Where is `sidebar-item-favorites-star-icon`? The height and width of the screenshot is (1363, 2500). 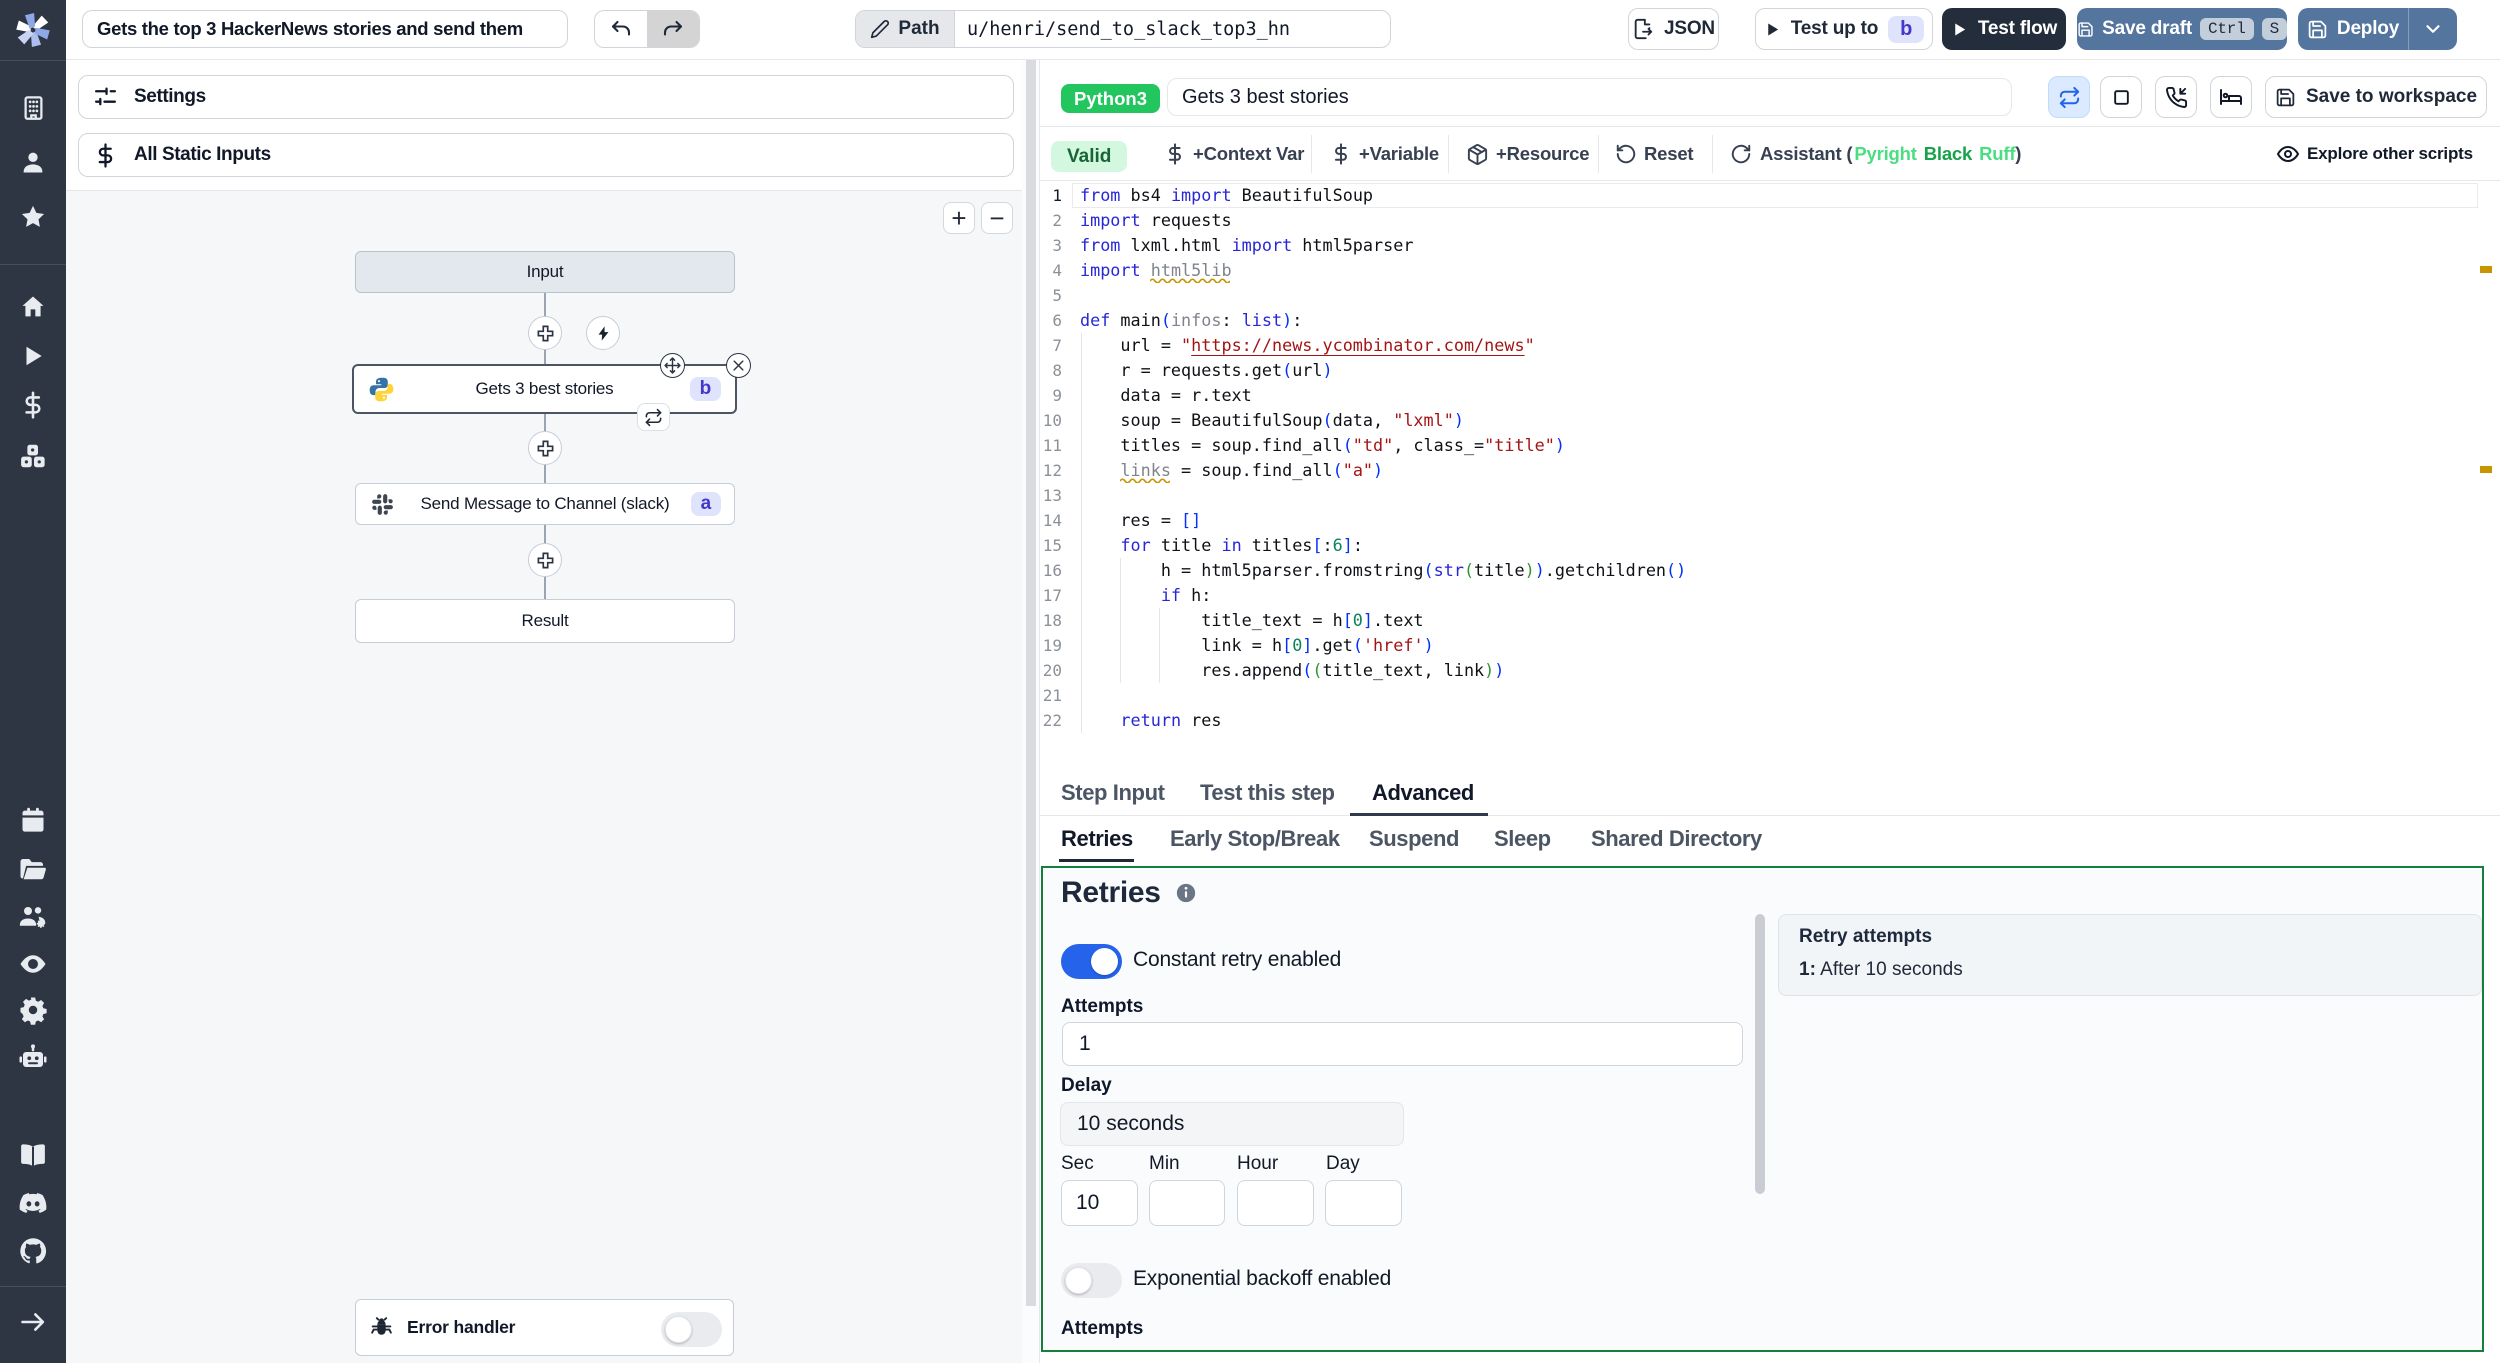 sidebar-item-favorites-star-icon is located at coordinates (33, 217).